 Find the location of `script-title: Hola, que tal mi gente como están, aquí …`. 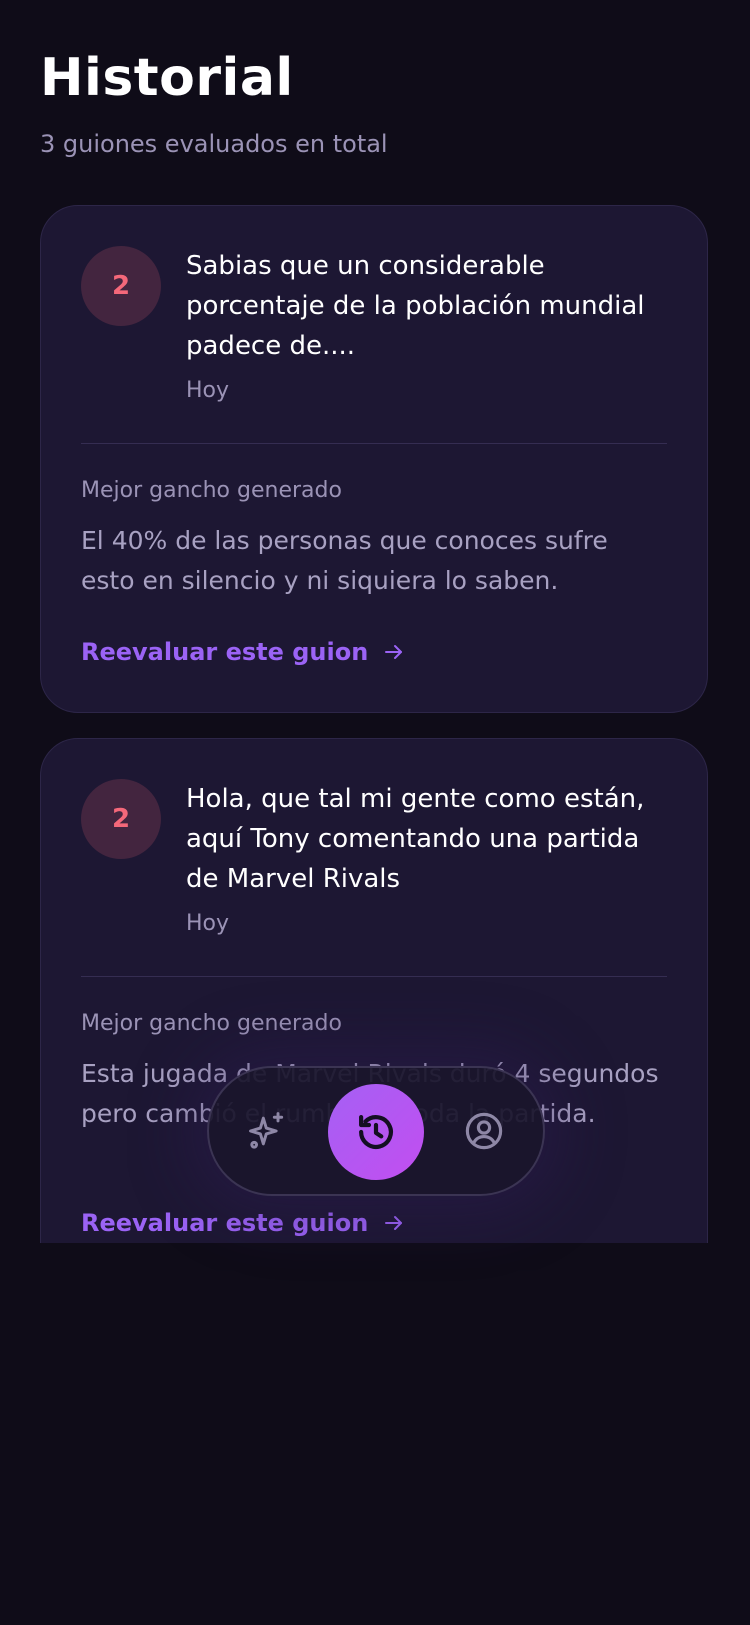

script-title: Hola, que tal mi gente como están, aquí … is located at coordinates (415, 839).